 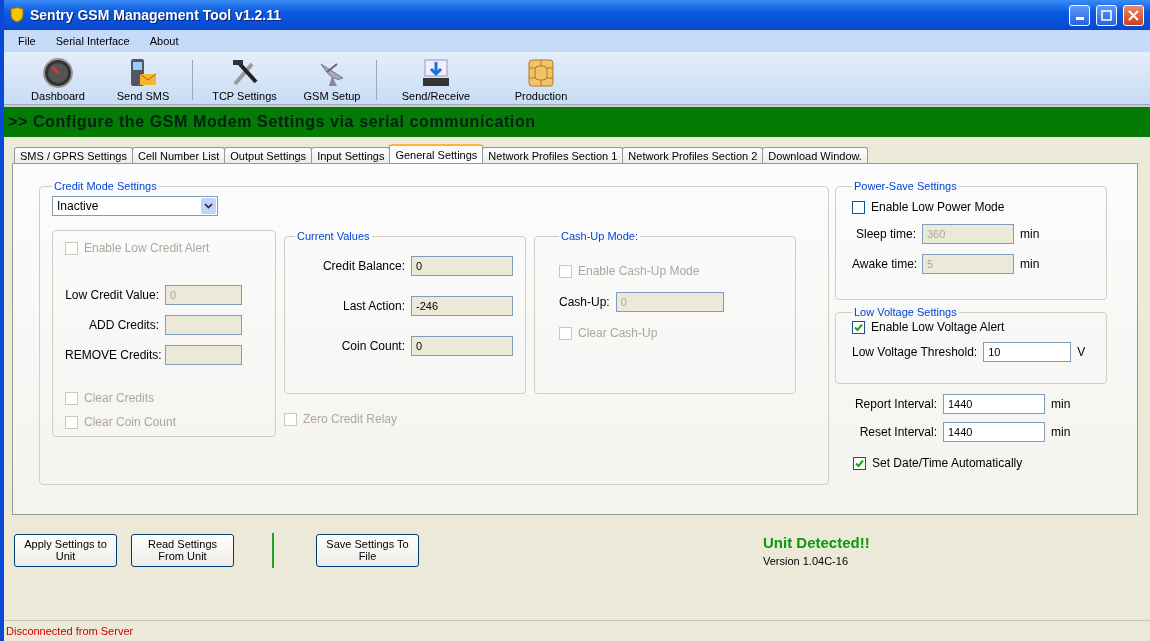 What do you see at coordinates (70, 631) in the screenshot?
I see `status-text: Disconnected from Server` at bounding box center [70, 631].